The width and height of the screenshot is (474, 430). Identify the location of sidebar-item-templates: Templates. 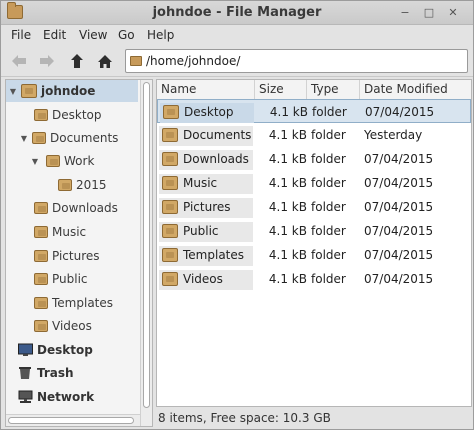
(72, 303).